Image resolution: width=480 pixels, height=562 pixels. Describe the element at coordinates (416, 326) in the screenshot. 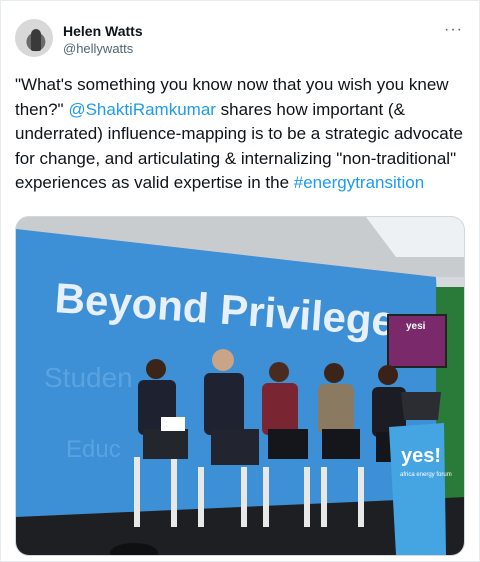

I see `screen-logo: yesi` at that location.